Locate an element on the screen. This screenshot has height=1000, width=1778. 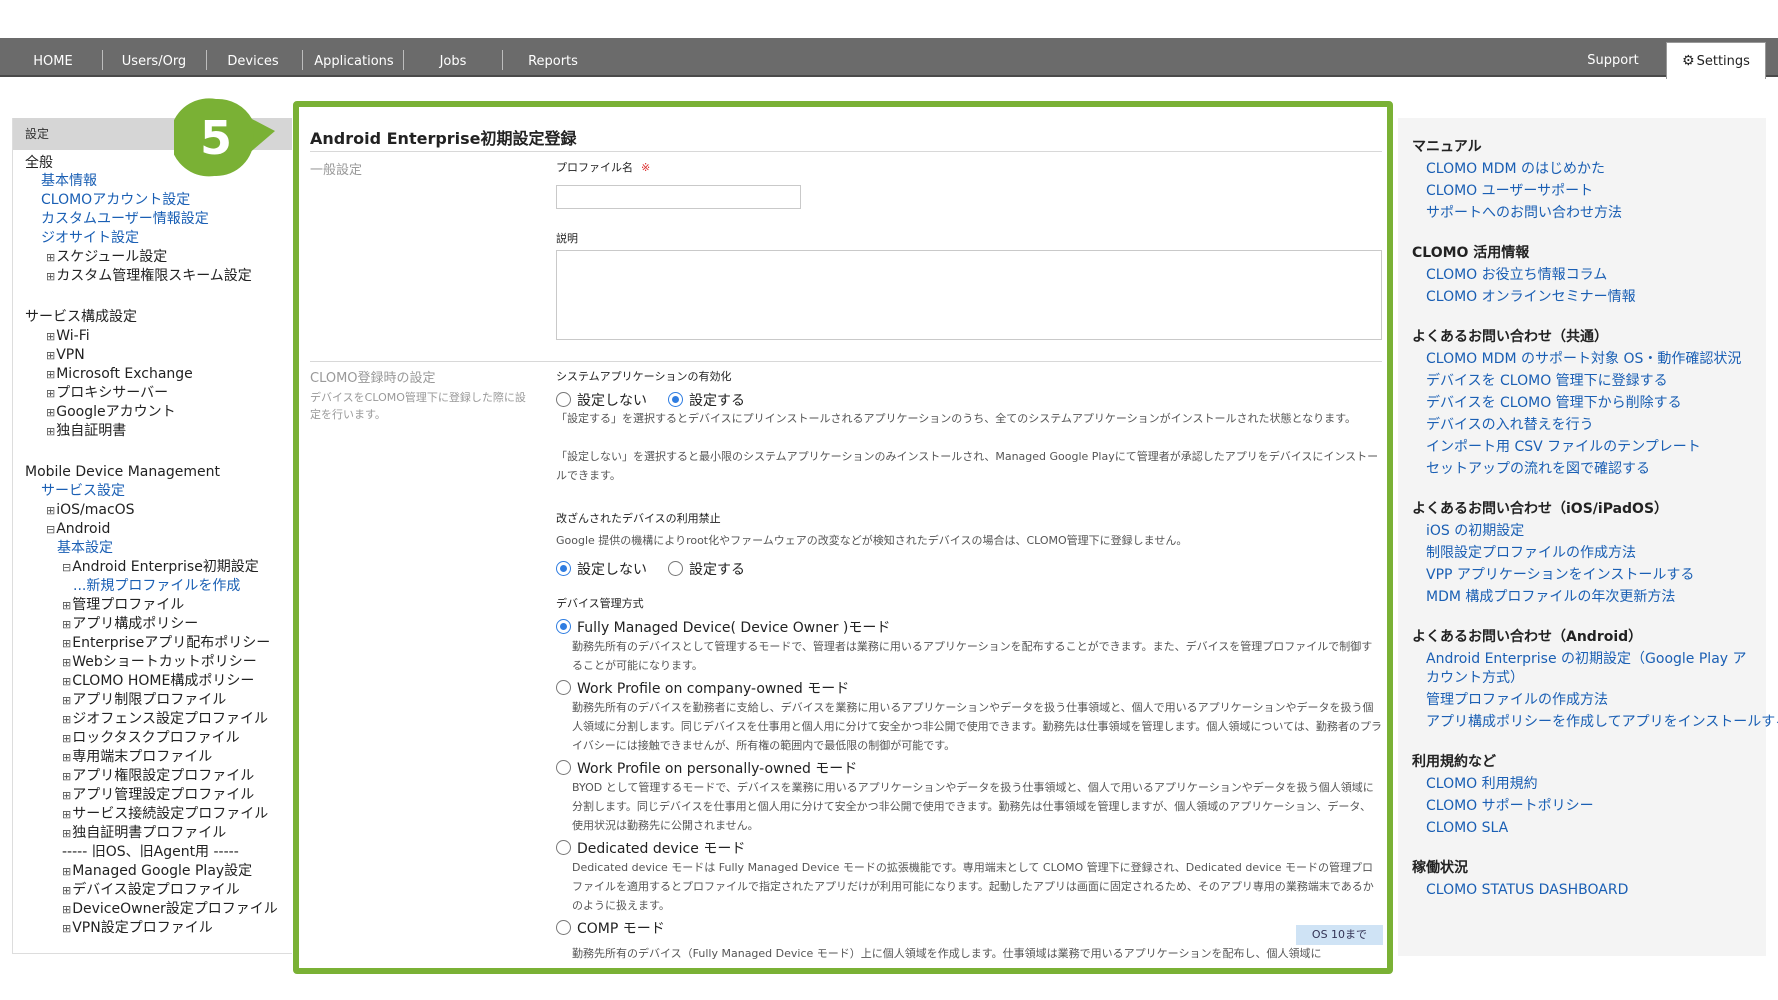
nav-applications: Applications is located at coordinates (354, 56).